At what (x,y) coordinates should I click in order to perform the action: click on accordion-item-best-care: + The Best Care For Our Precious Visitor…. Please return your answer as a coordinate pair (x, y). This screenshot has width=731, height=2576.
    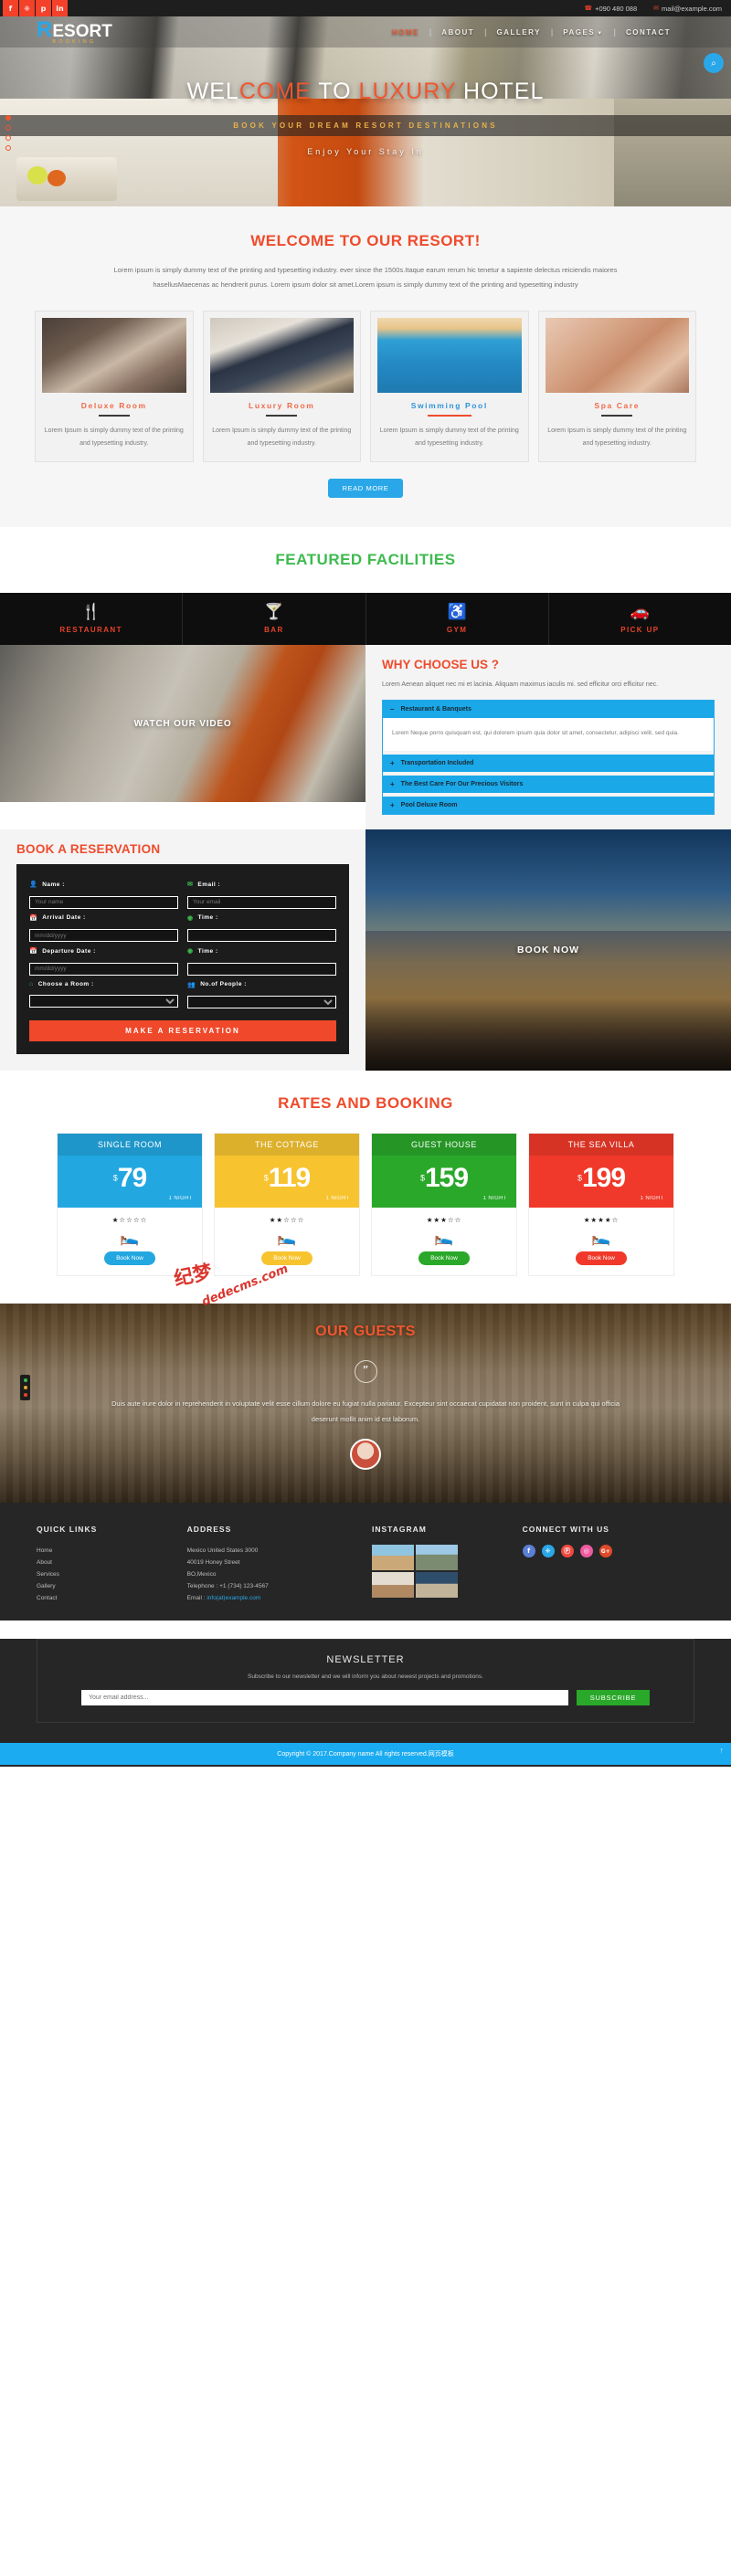
    Looking at the image, I should click on (548, 785).